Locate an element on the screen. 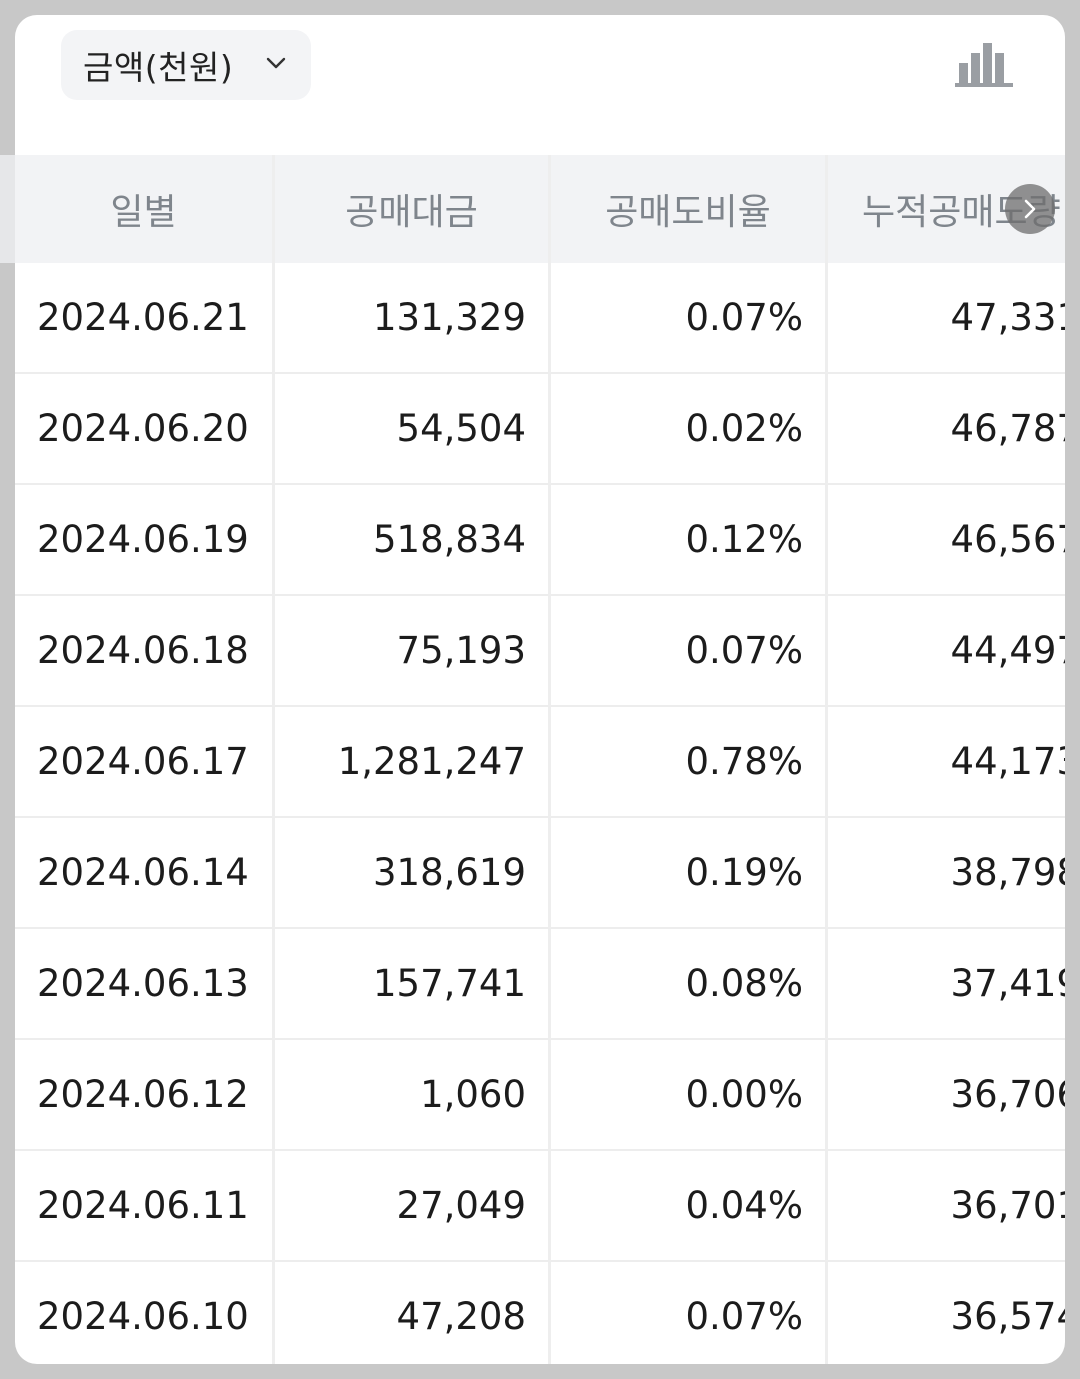 This screenshot has width=1080, height=1379. cell-date: 2024.06.13 is located at coordinates (145, 984).